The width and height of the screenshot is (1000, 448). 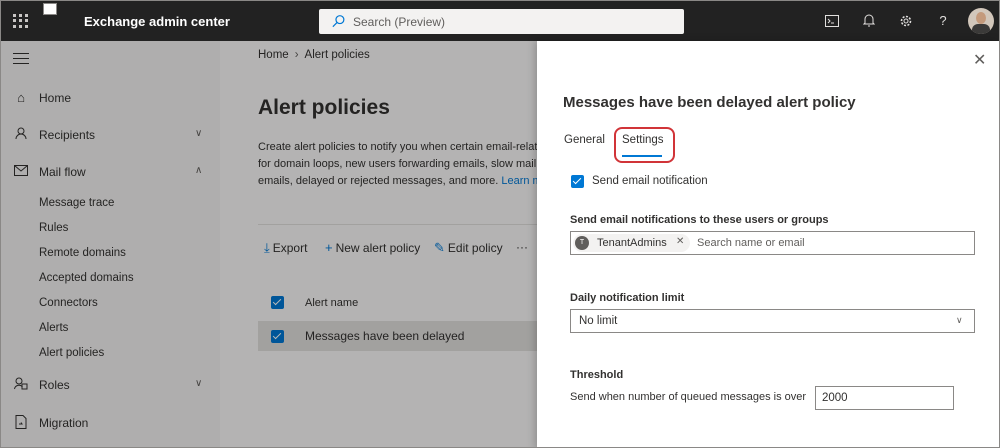 What do you see at coordinates (584, 140) in the screenshot?
I see `tab-general: General` at bounding box center [584, 140].